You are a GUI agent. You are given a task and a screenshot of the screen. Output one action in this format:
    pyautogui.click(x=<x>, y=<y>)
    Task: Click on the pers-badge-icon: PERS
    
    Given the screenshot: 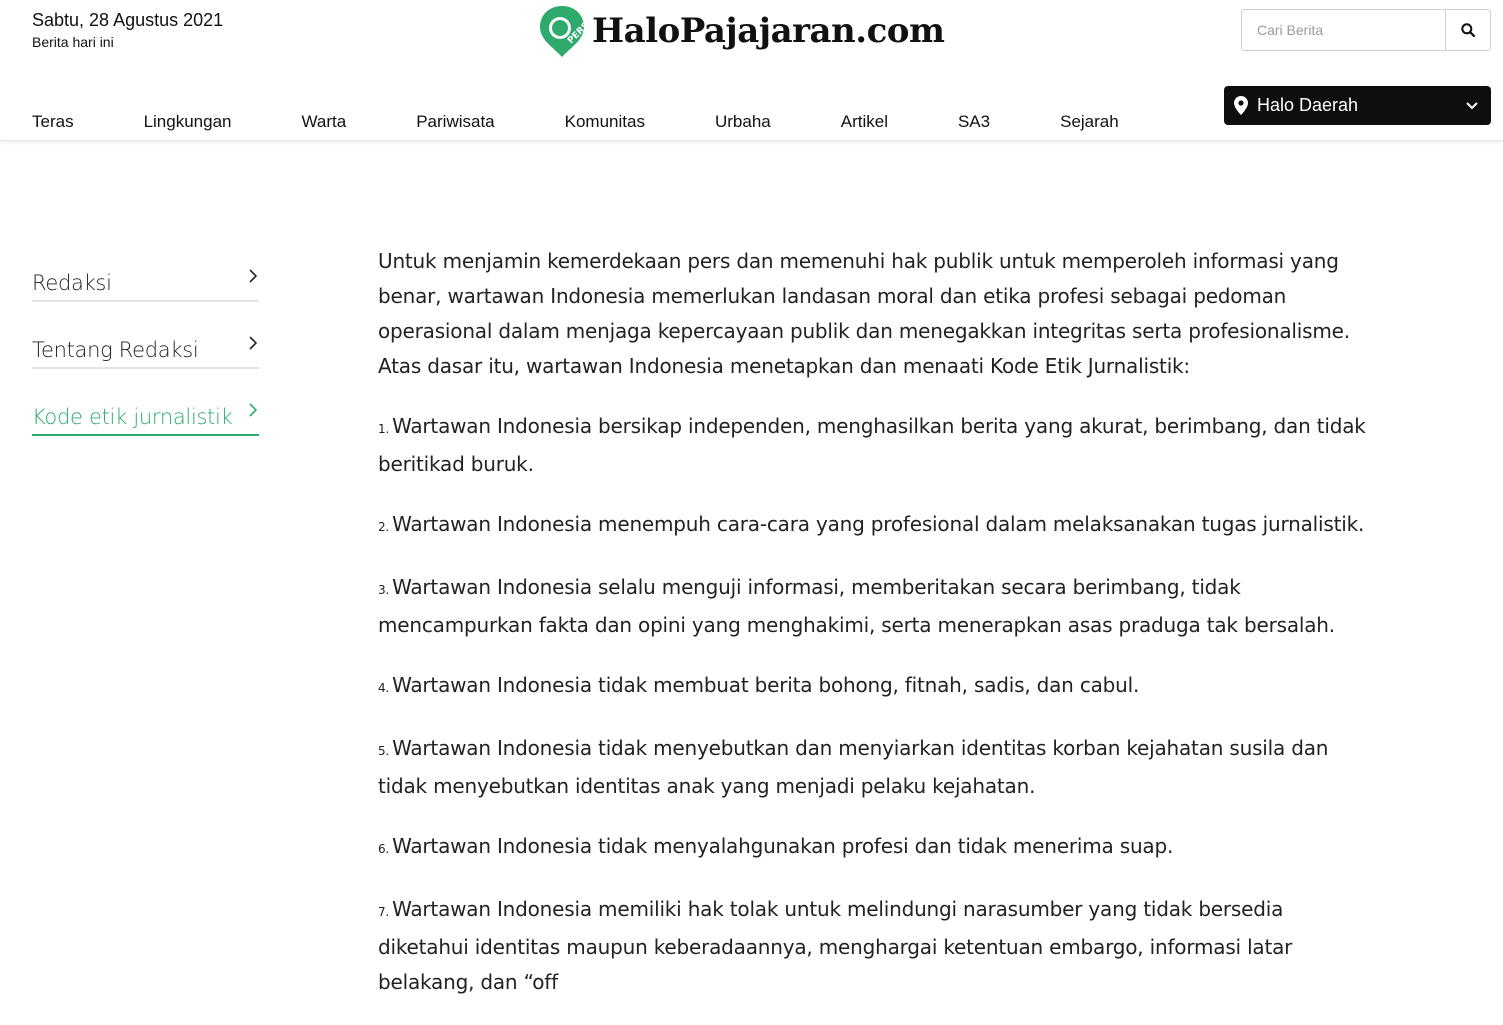 What is the action you would take?
    pyautogui.click(x=563, y=31)
    